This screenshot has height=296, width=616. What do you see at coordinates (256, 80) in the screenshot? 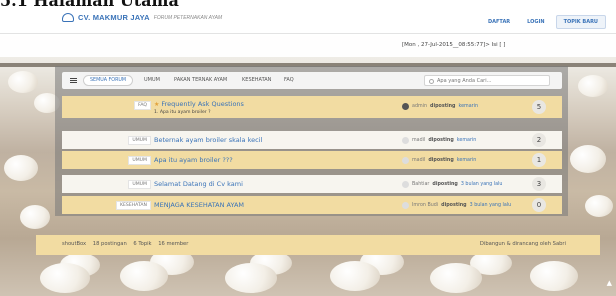
I see `subnav-kesehatan: KESEHATAN` at bounding box center [256, 80].